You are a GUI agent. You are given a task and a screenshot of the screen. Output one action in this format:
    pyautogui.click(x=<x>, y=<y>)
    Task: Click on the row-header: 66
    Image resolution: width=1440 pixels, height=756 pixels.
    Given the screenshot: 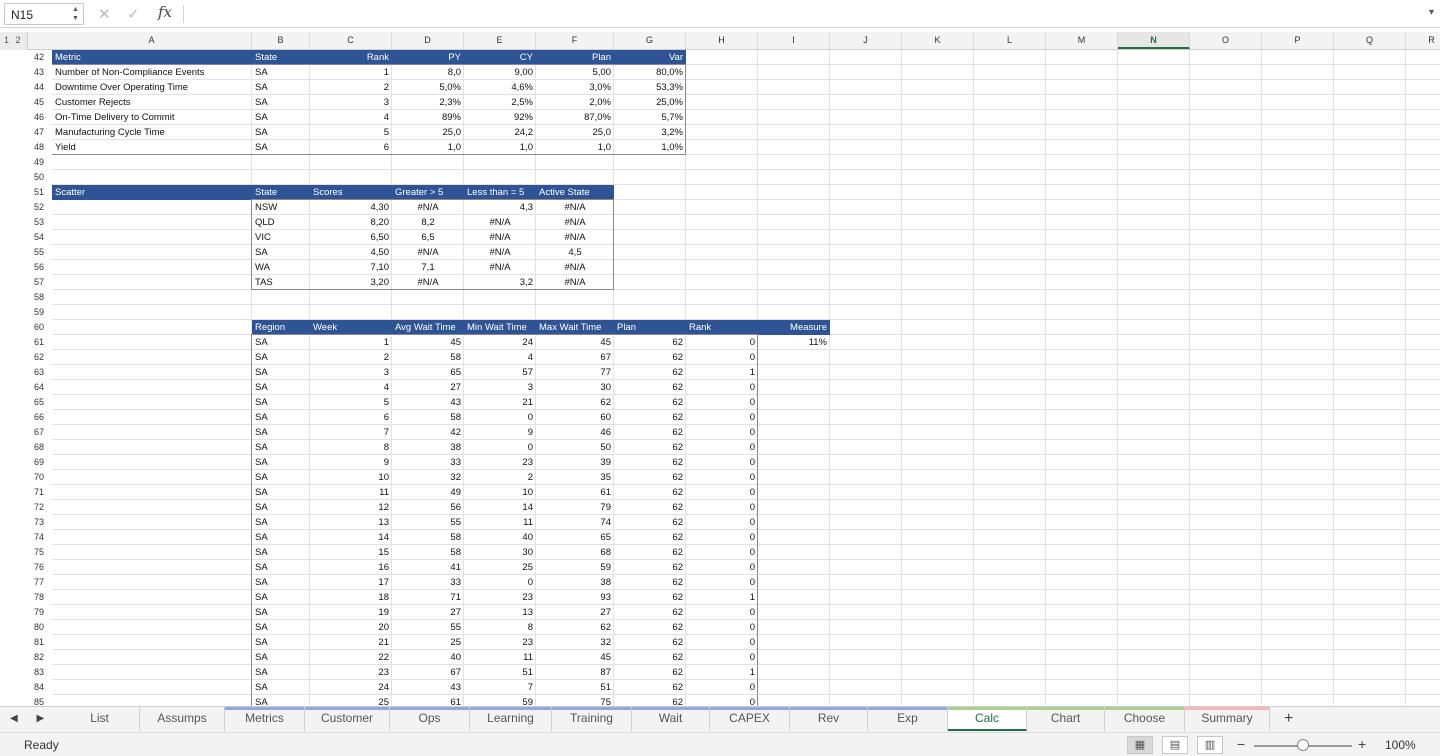 What is the action you would take?
    pyautogui.click(x=40, y=417)
    